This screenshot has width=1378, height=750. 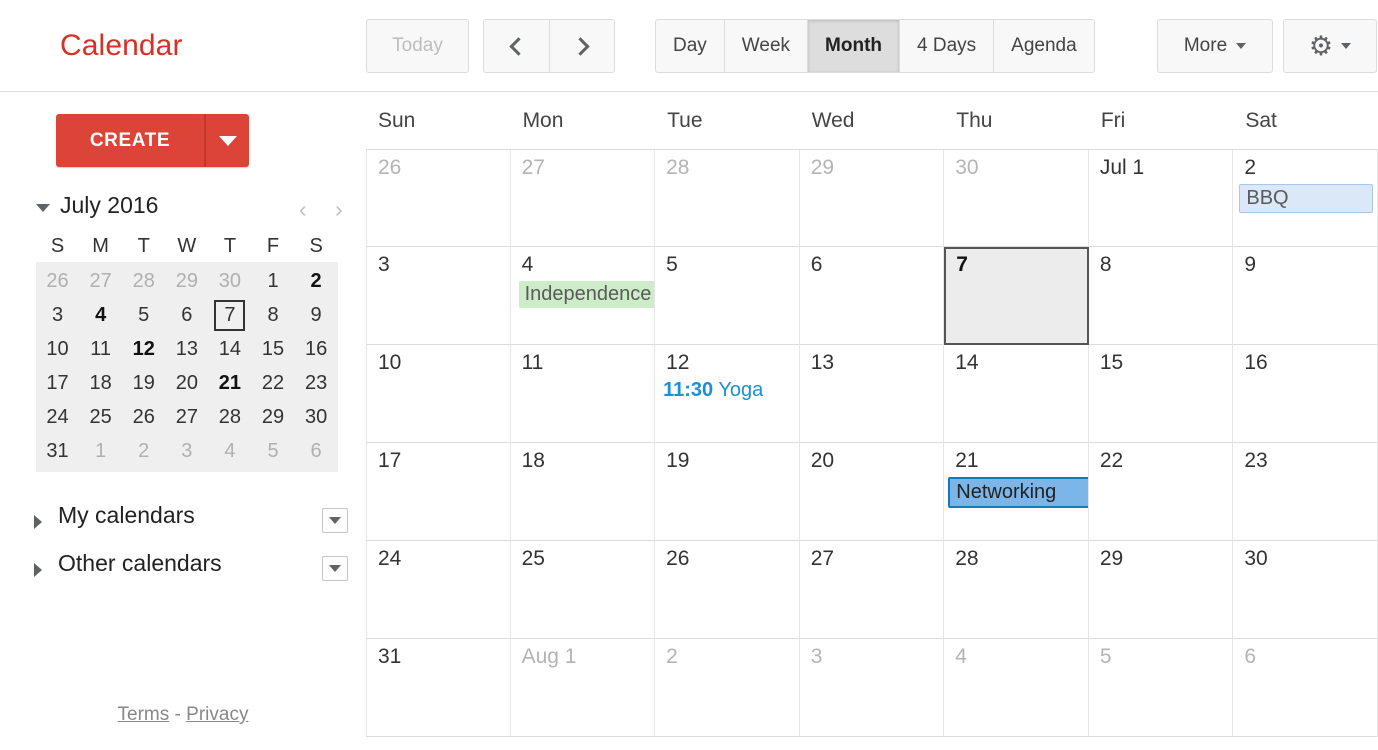 What do you see at coordinates (100, 349) in the screenshot?
I see `mini-calendar-day: 11` at bounding box center [100, 349].